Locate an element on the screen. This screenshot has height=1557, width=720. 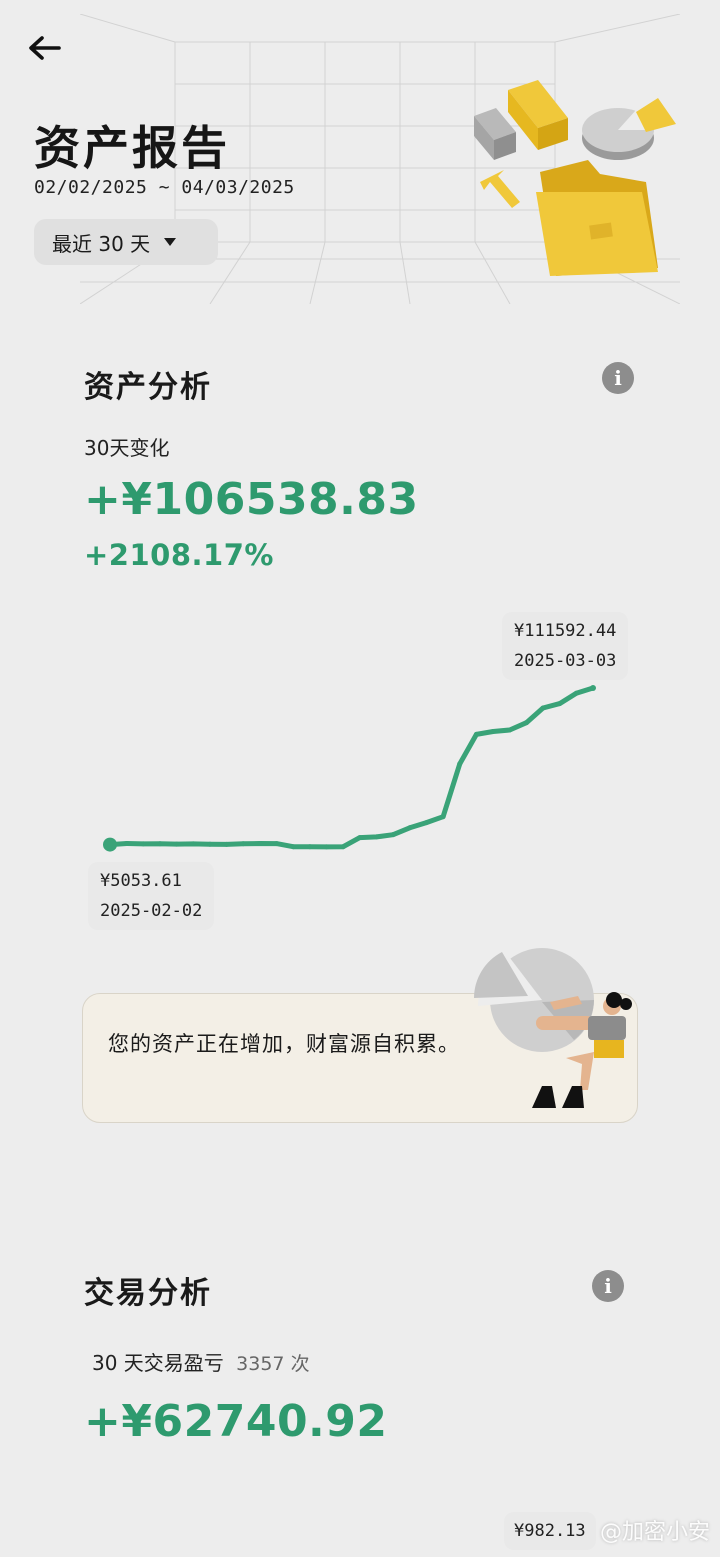
trade-pnl-label-row: 30 天交易盈亏 3357 次 is located at coordinates (201, 1361).